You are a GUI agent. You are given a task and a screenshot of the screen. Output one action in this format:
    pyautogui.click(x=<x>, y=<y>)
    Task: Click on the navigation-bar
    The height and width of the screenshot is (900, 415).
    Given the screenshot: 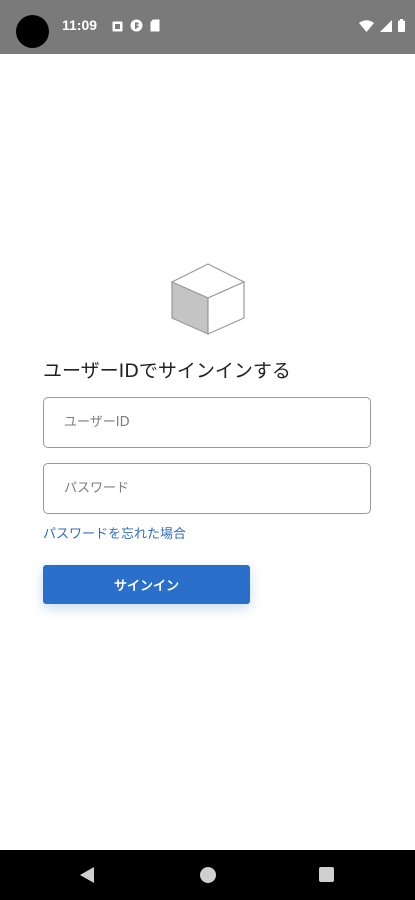 What is the action you would take?
    pyautogui.click(x=207, y=875)
    